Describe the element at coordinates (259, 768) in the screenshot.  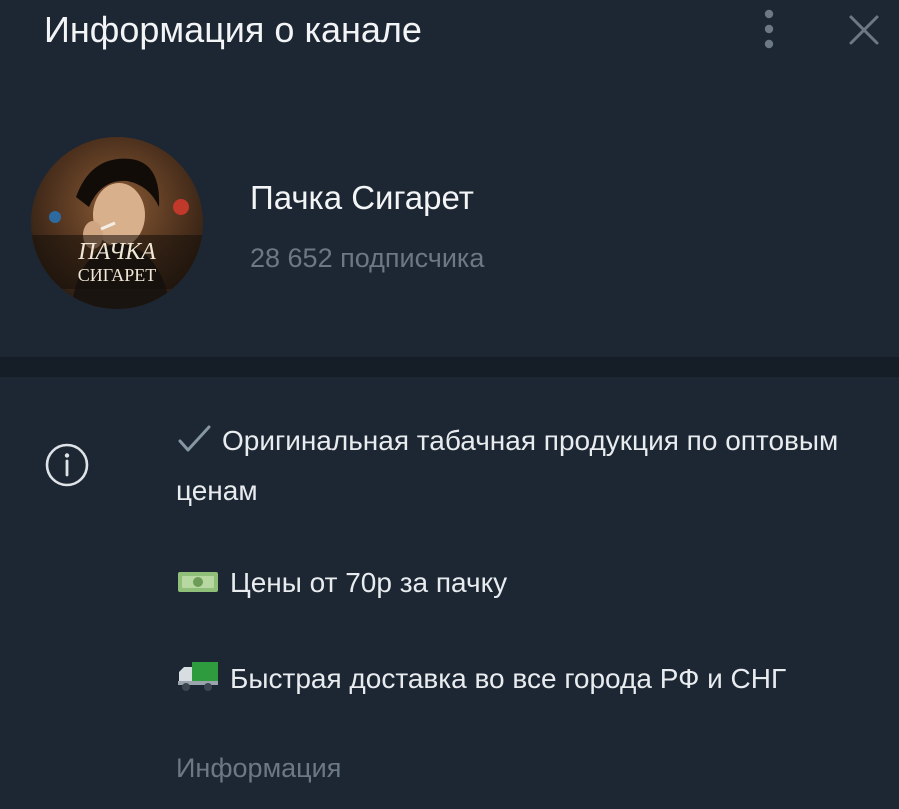
I see `info-label: Информация` at that location.